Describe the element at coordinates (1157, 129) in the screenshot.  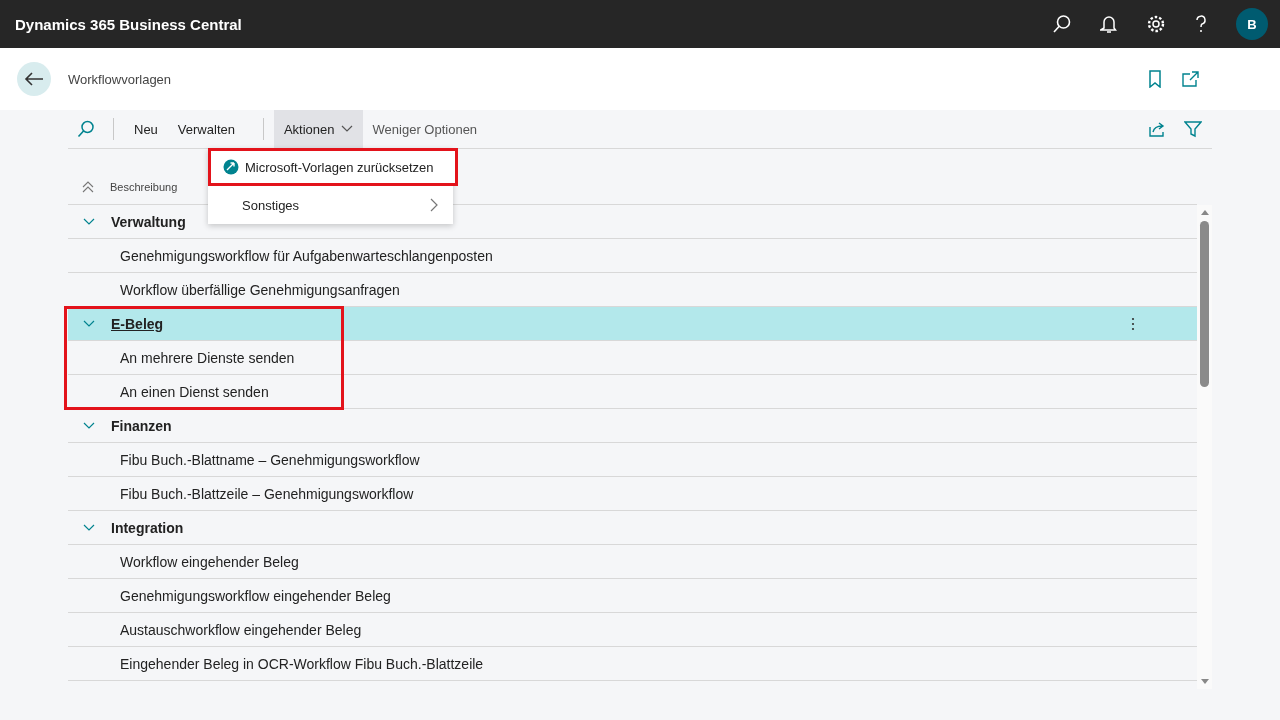
I see `share-icon` at that location.